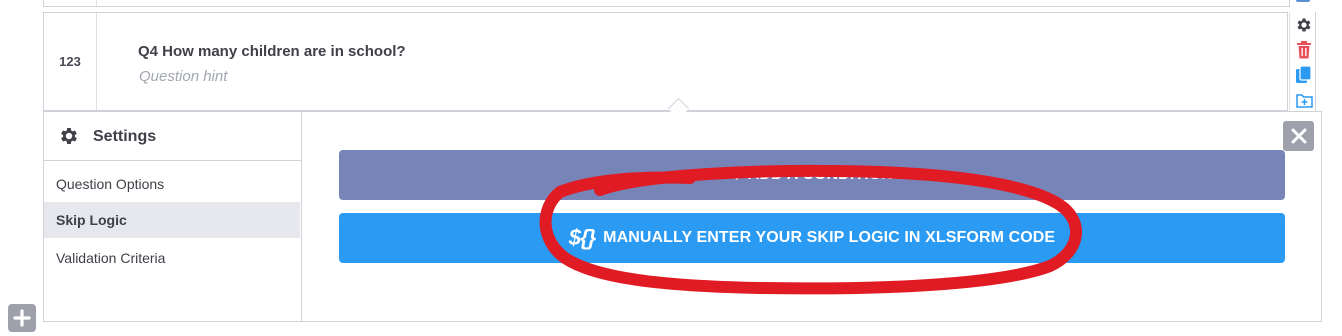 The width and height of the screenshot is (1342, 336). Describe the element at coordinates (272, 51) in the screenshot. I see `question-label: Q4 How many children are in school?` at that location.